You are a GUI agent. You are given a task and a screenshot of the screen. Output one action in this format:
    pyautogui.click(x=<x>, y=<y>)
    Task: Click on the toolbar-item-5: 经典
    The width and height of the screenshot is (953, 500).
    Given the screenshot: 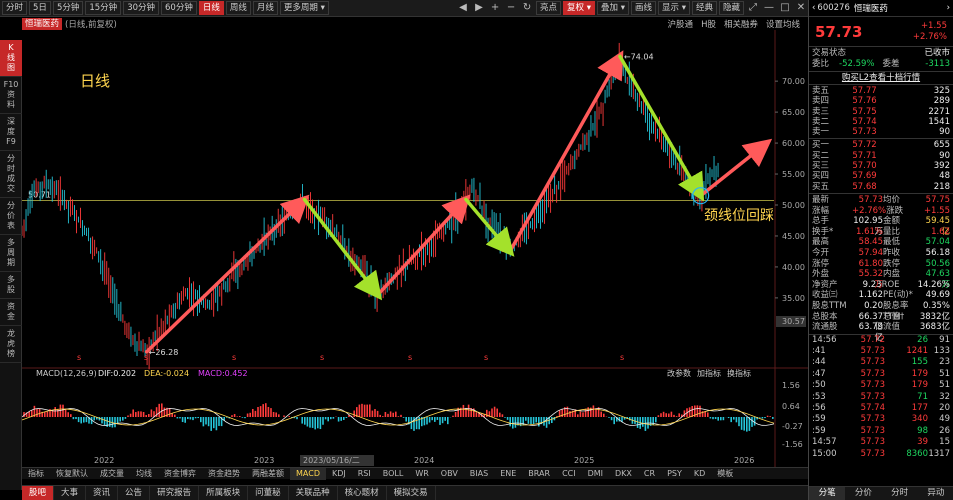 What is the action you would take?
    pyautogui.click(x=704, y=8)
    